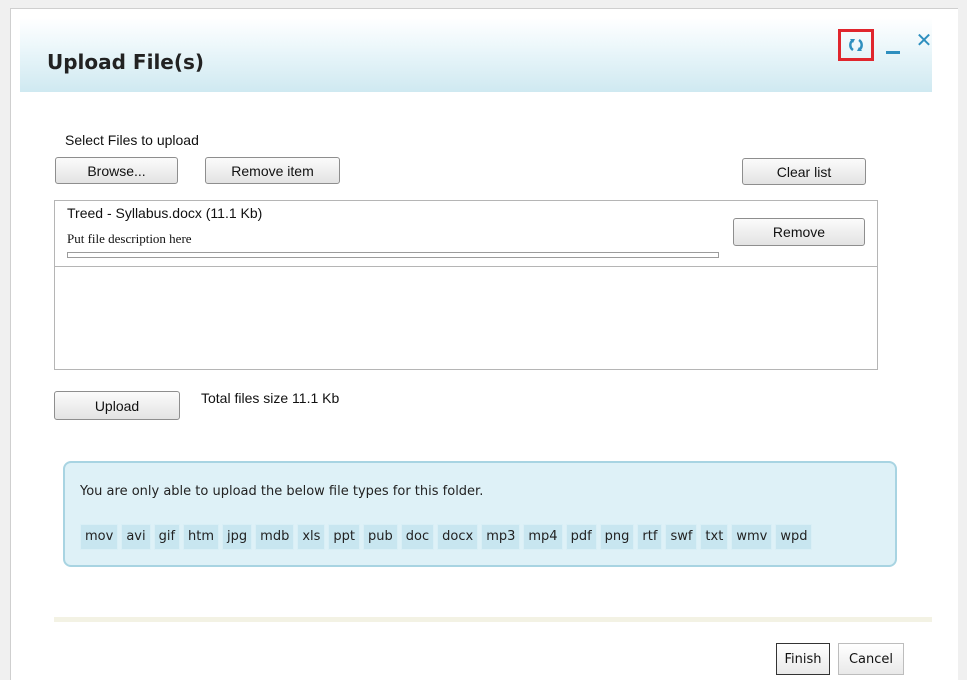  Describe the element at coordinates (493, 619) in the screenshot. I see `footer-divider` at that location.